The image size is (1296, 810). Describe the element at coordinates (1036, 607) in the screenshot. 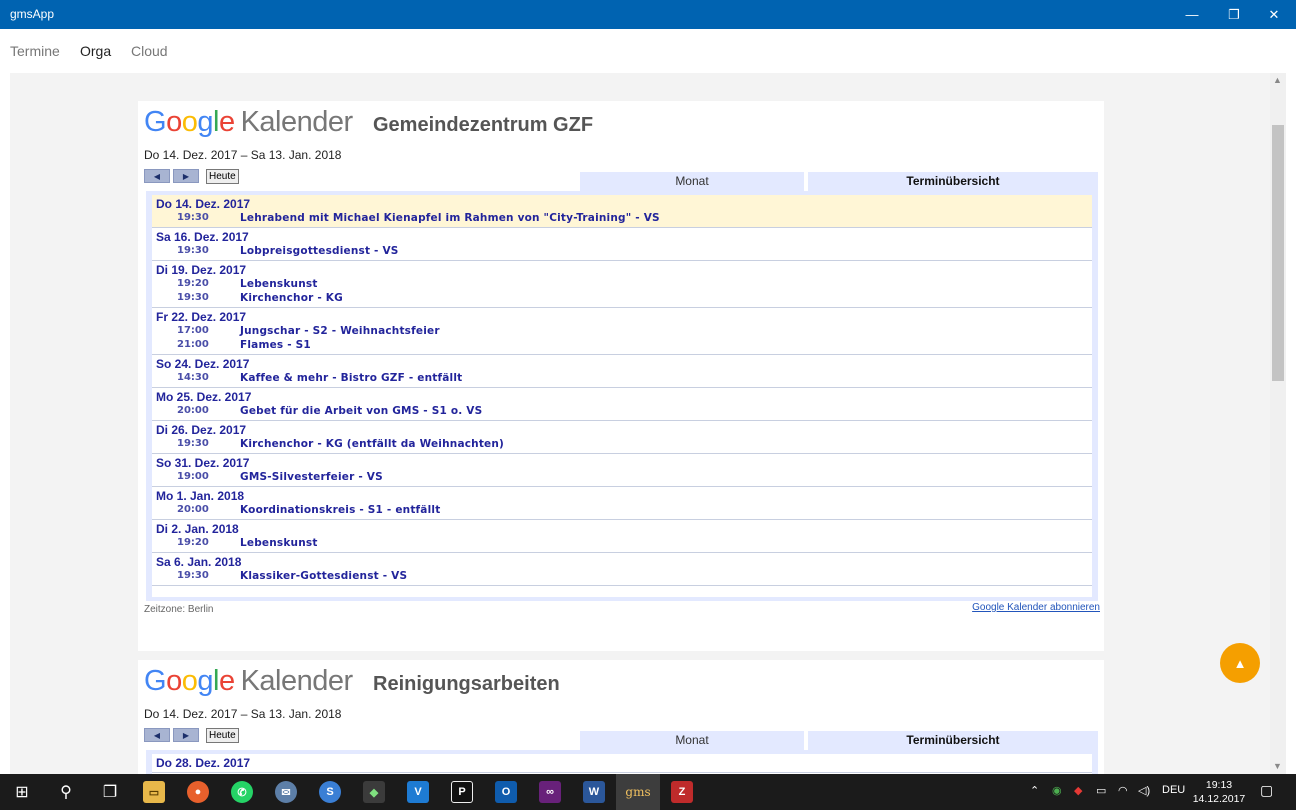

I see `subscribe-link: Google Kalender abonnieren` at that location.